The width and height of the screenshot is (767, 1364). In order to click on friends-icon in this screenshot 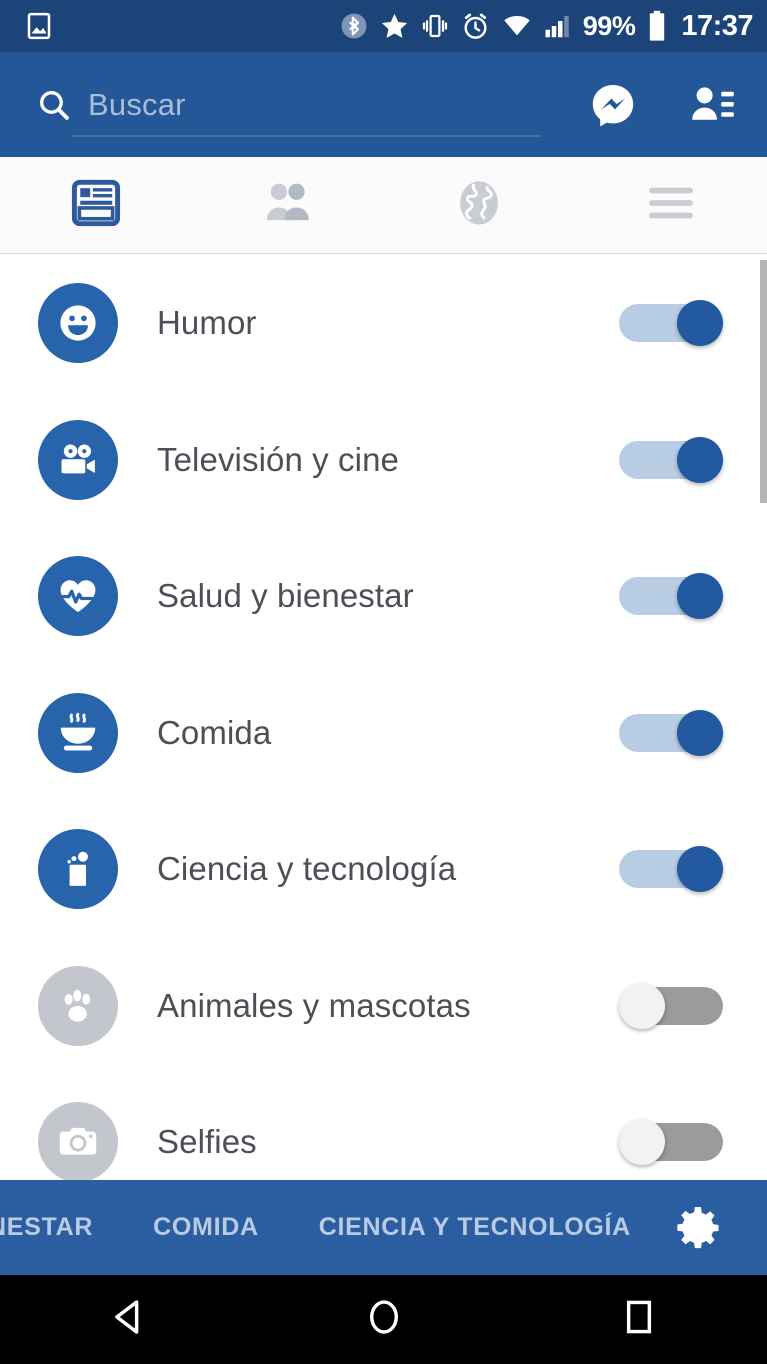, I will do `click(288, 205)`.